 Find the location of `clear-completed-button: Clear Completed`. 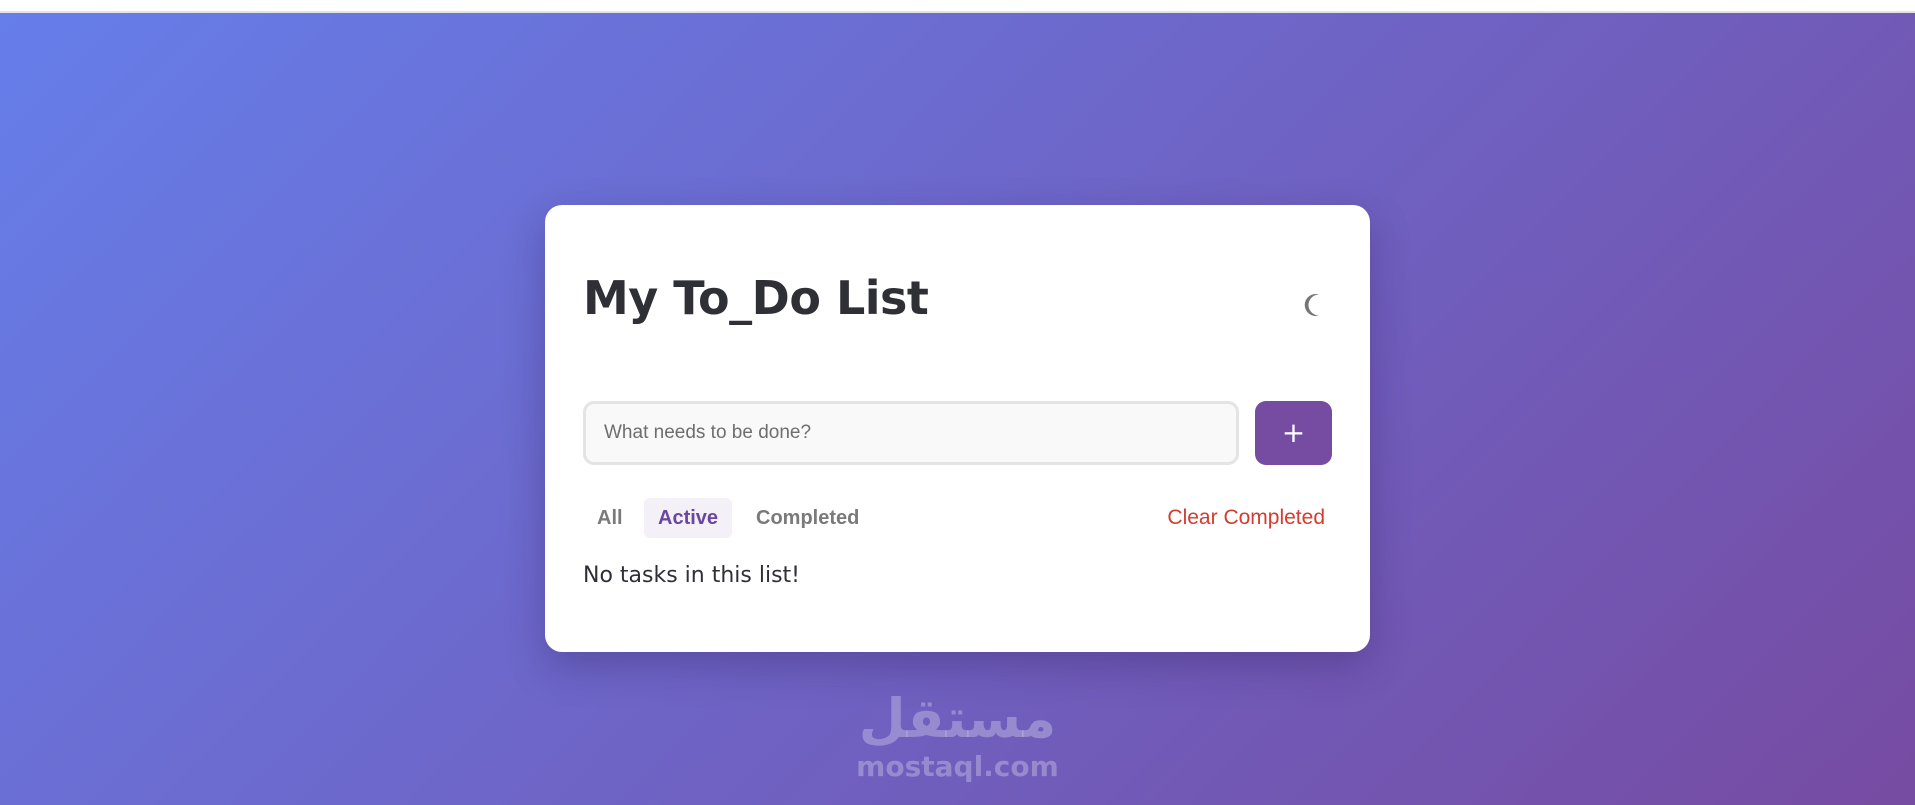

clear-completed-button: Clear Completed is located at coordinates (1246, 518).